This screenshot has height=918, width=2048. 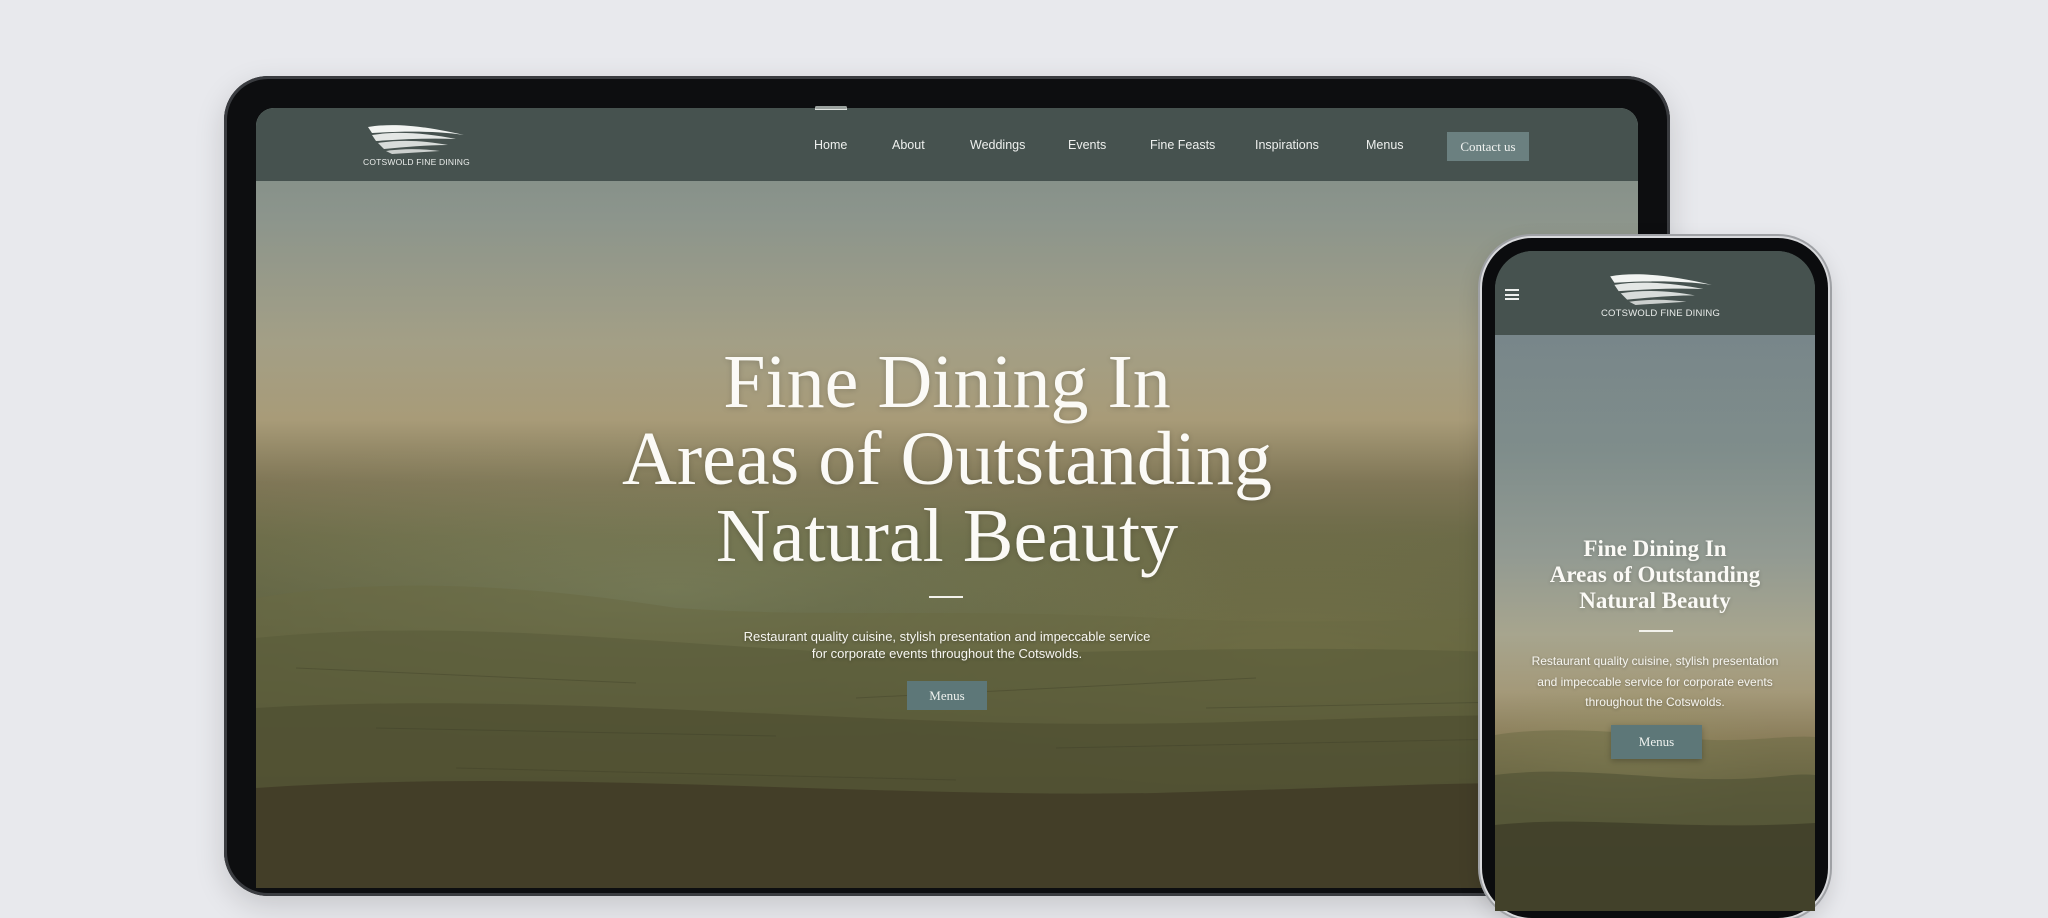 I want to click on phone-hero-title-line: Areas of Outstanding, so click(x=1655, y=574).